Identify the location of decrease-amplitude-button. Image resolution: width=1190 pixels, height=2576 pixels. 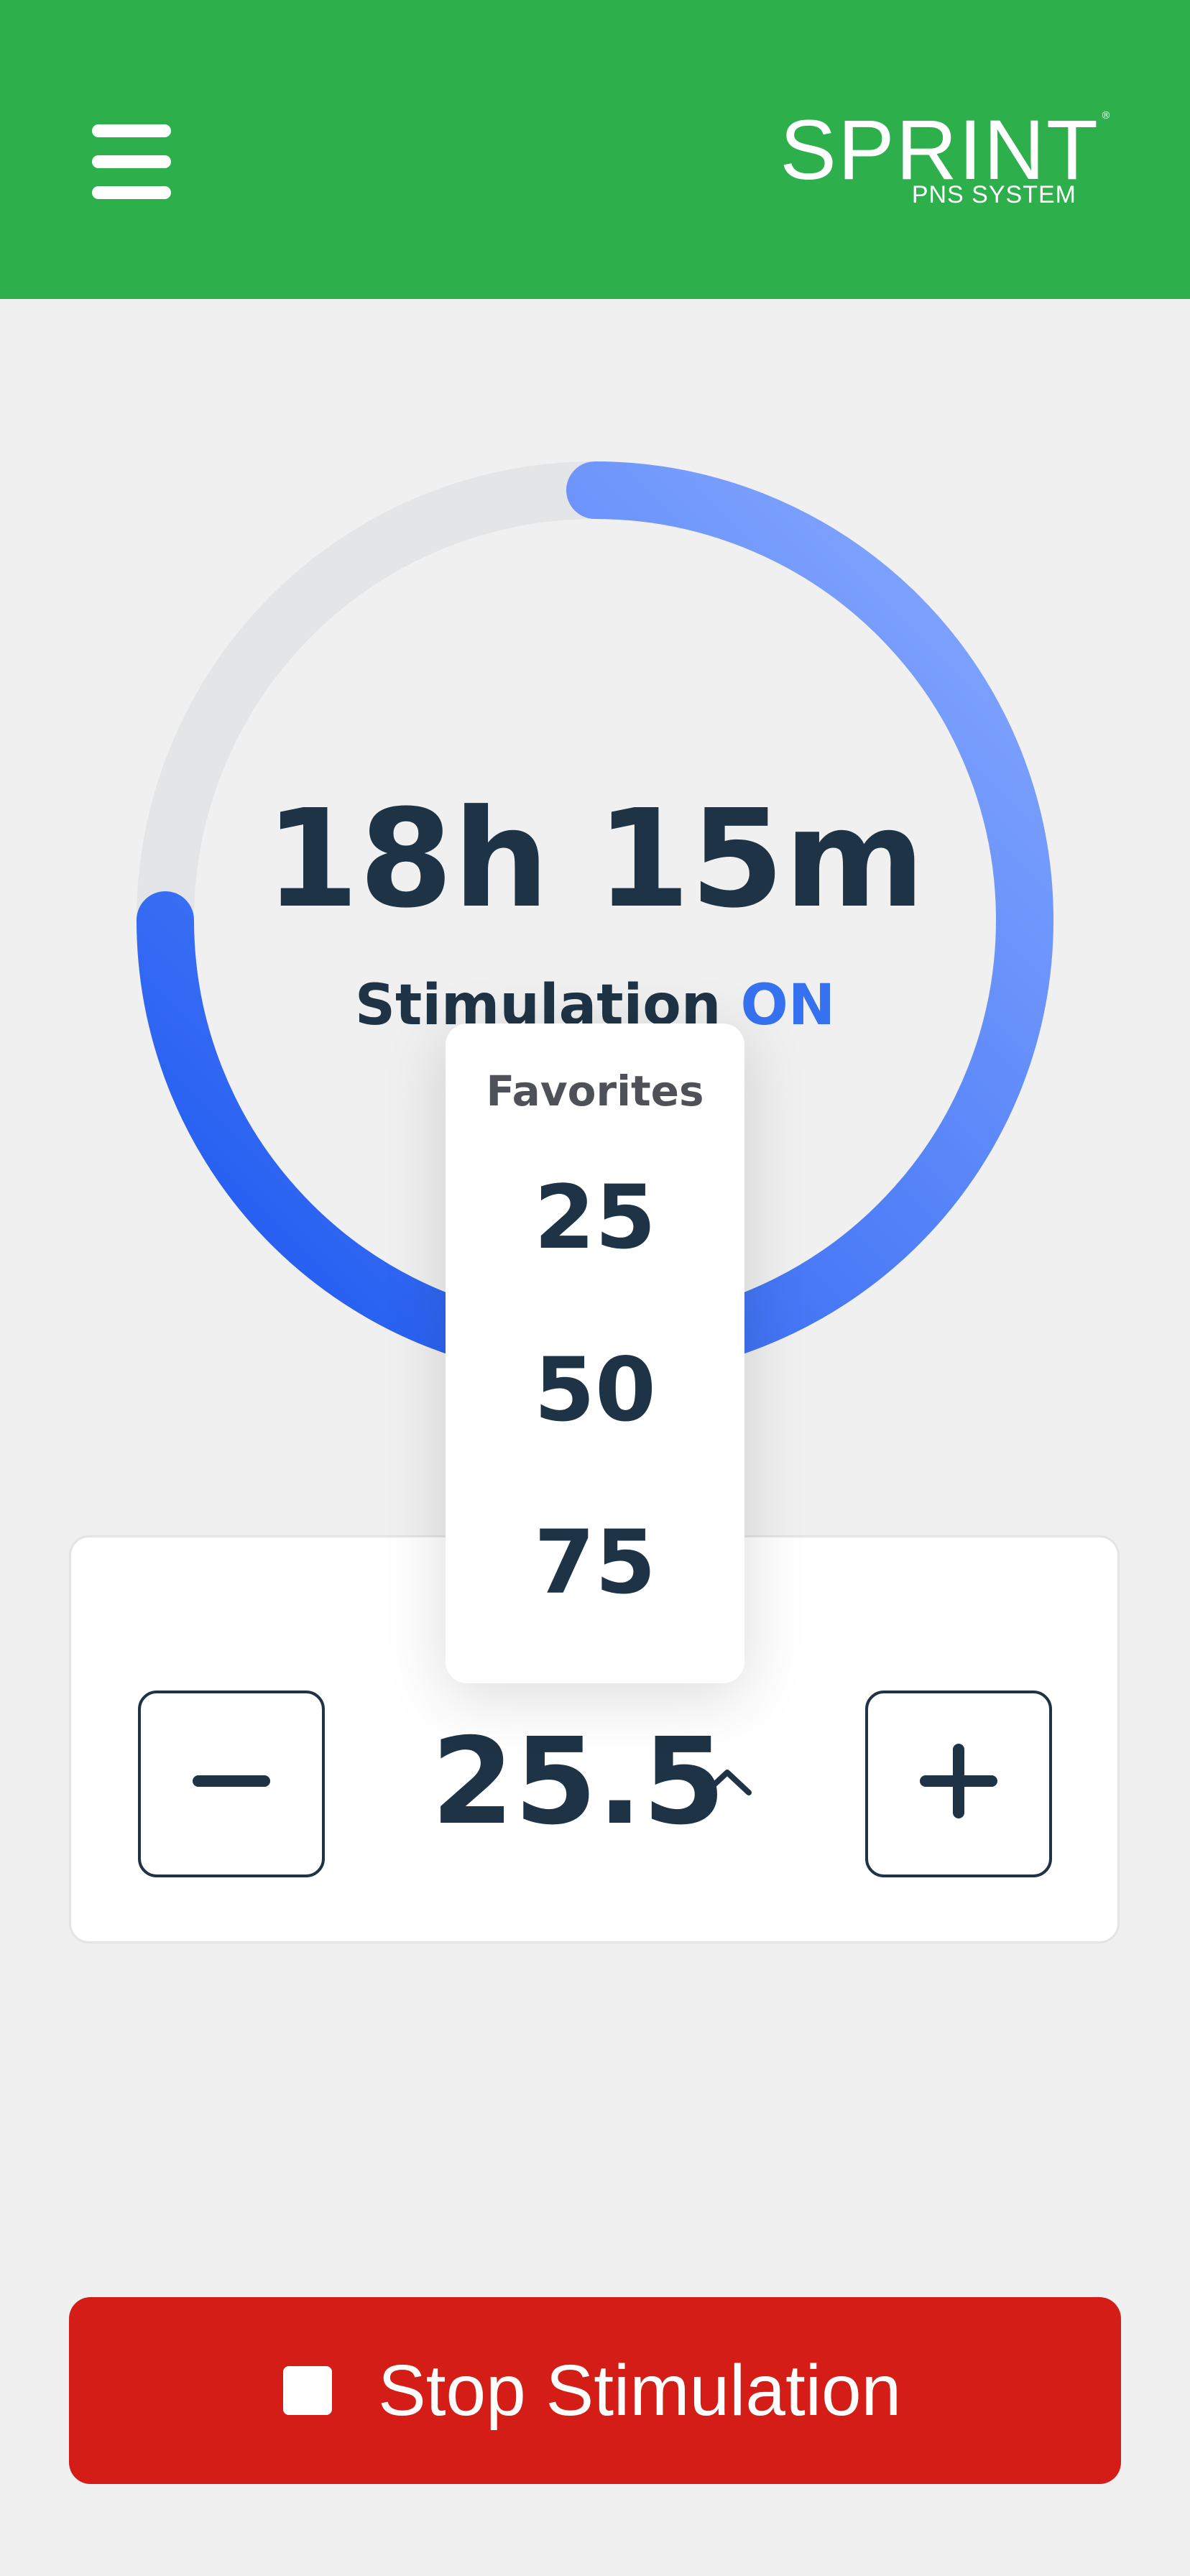
(231, 1783).